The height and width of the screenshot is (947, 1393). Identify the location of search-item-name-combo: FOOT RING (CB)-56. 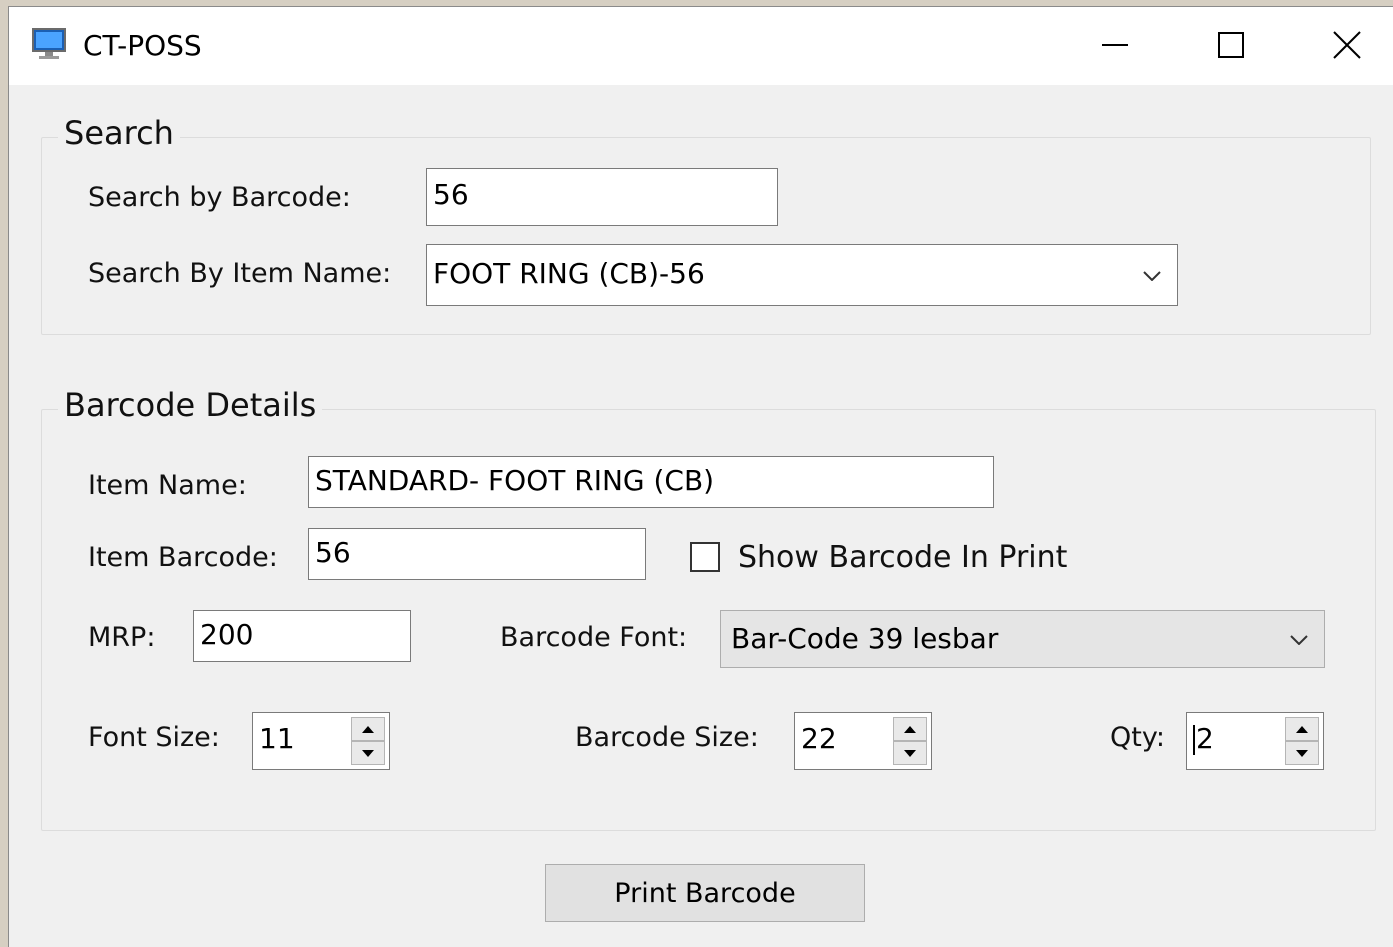
(802, 275).